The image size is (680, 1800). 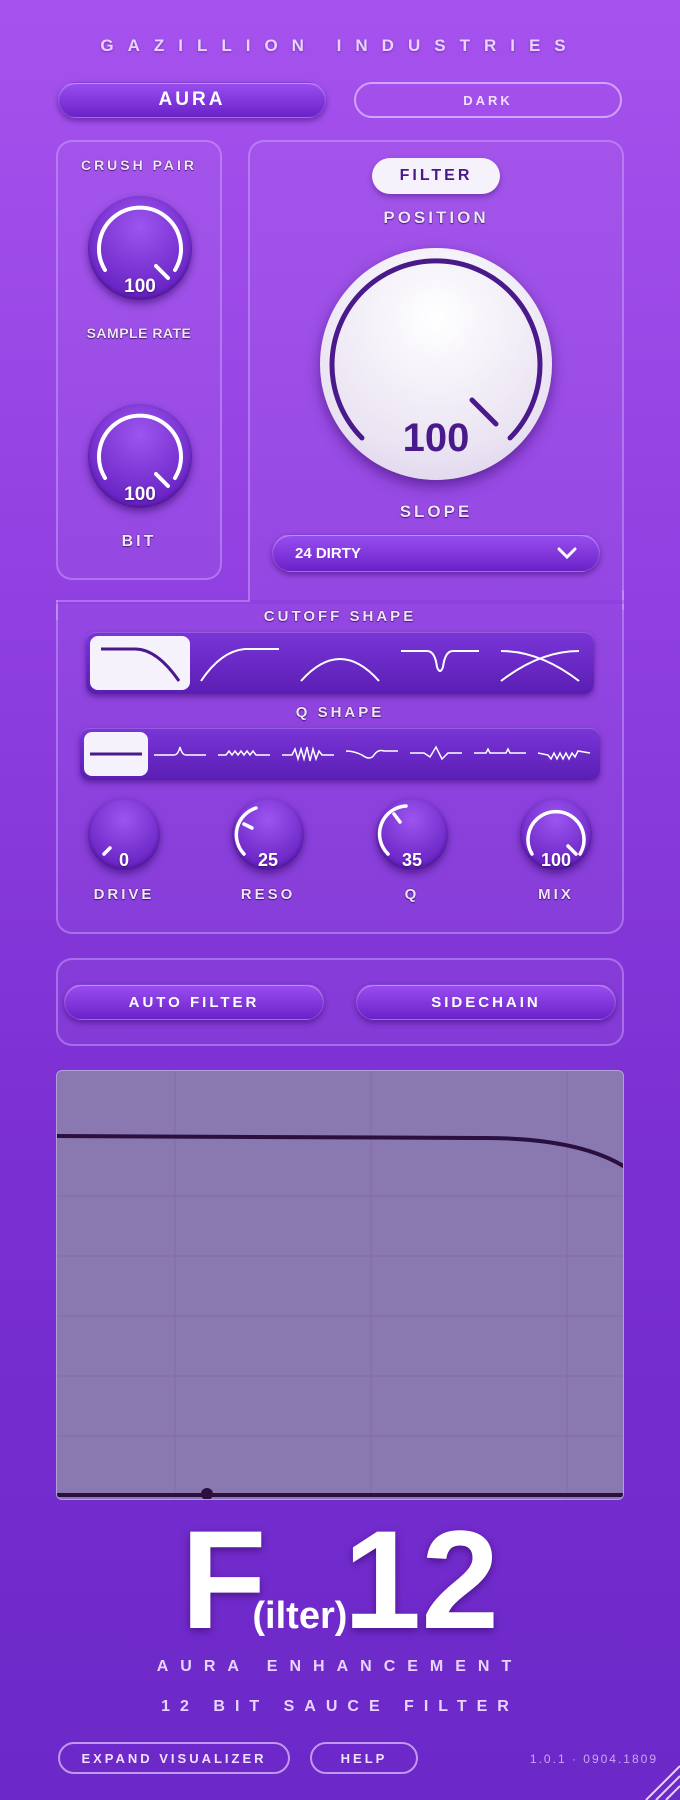 I want to click on q-jagged-option, so click(x=308, y=754).